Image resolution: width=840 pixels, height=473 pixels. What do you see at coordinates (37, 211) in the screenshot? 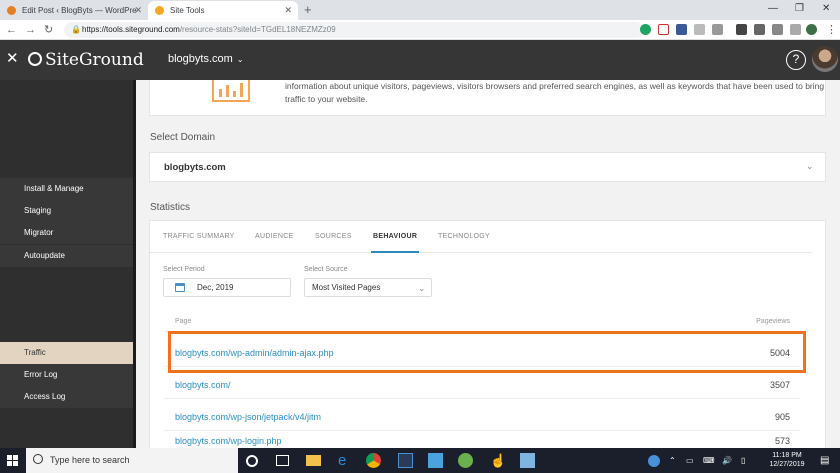
I see `sidebar-item-label: Staging` at bounding box center [37, 211].